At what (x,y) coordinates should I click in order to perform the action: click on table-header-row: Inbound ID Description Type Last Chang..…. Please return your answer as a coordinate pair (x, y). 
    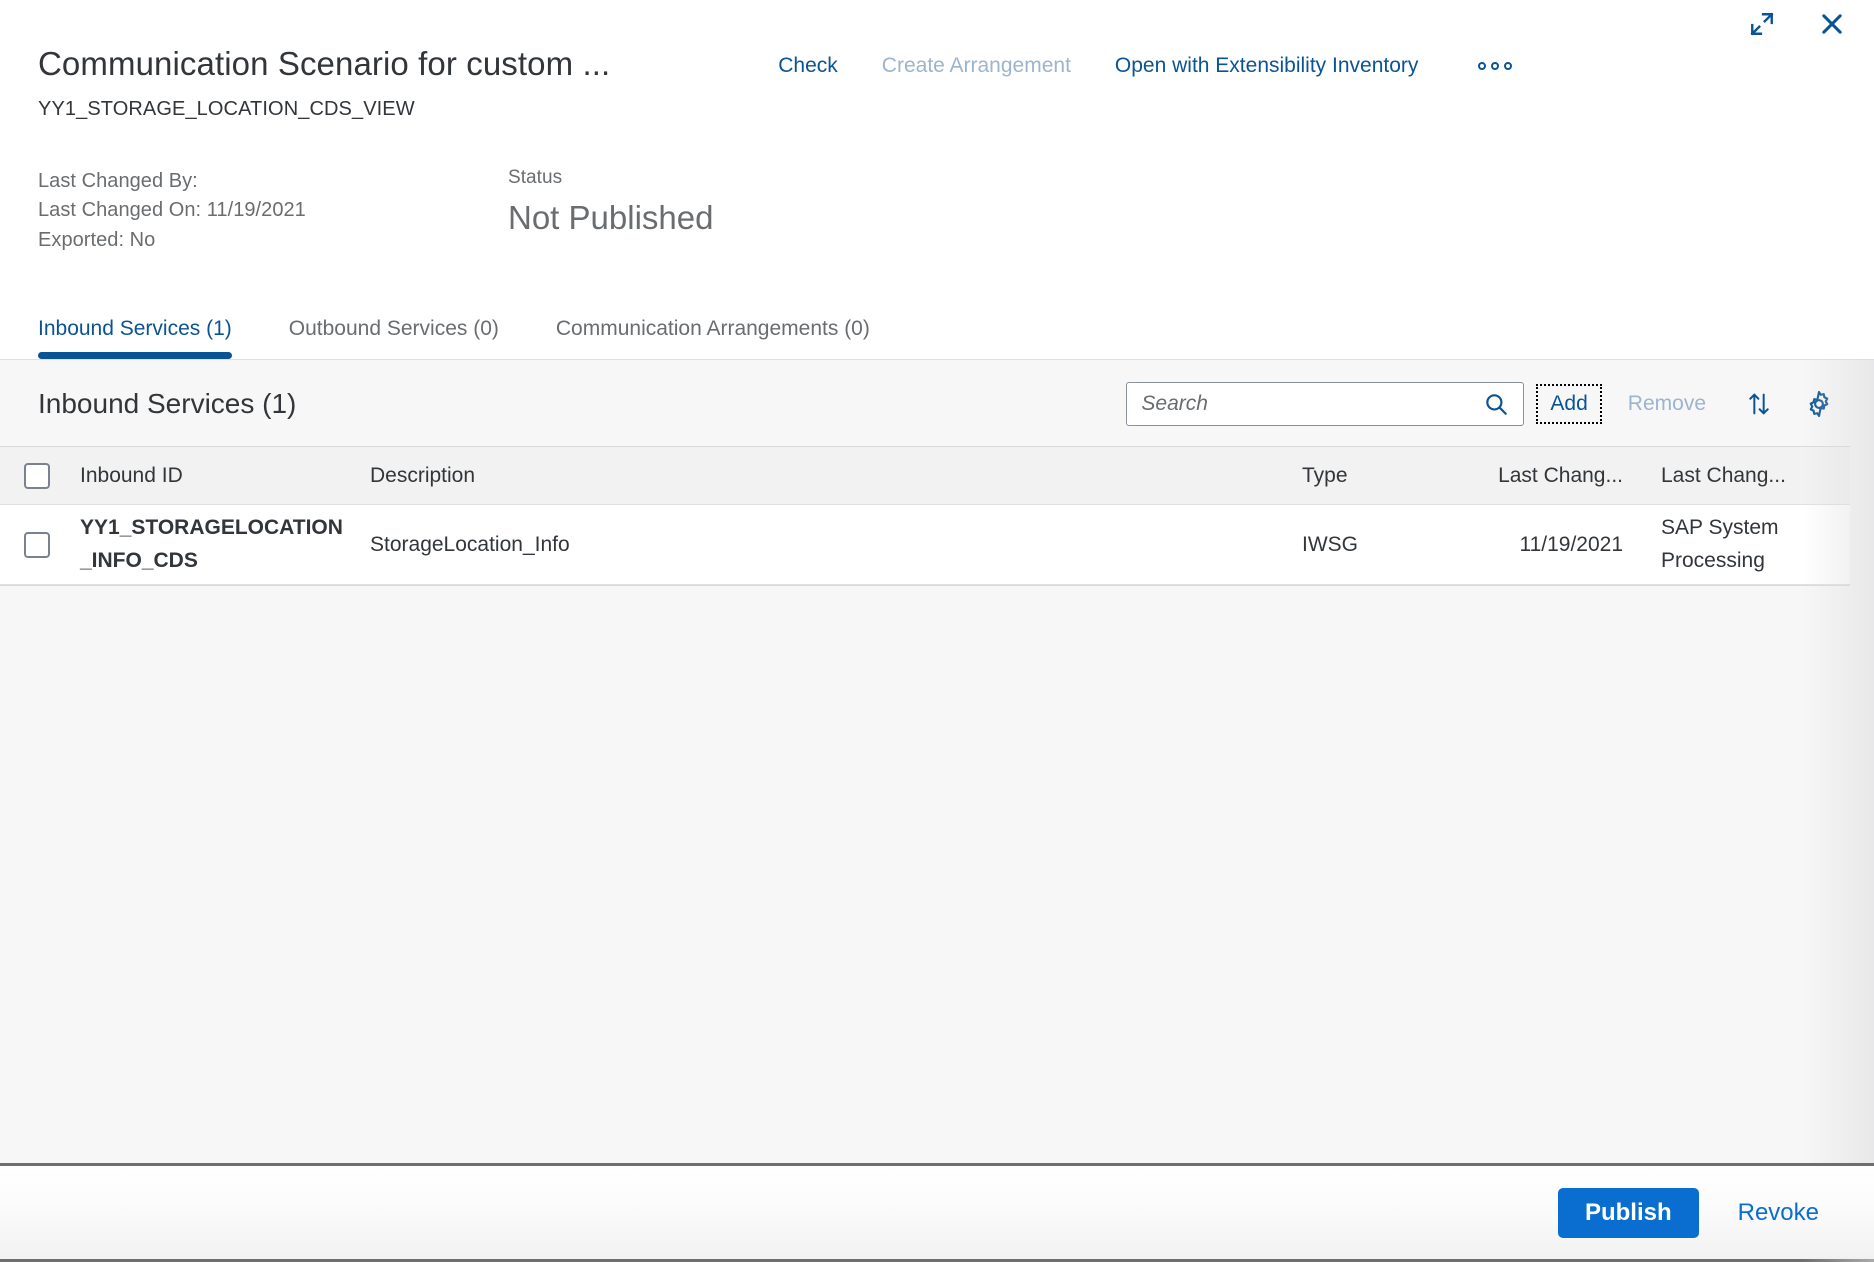
    Looking at the image, I should click on (925, 476).